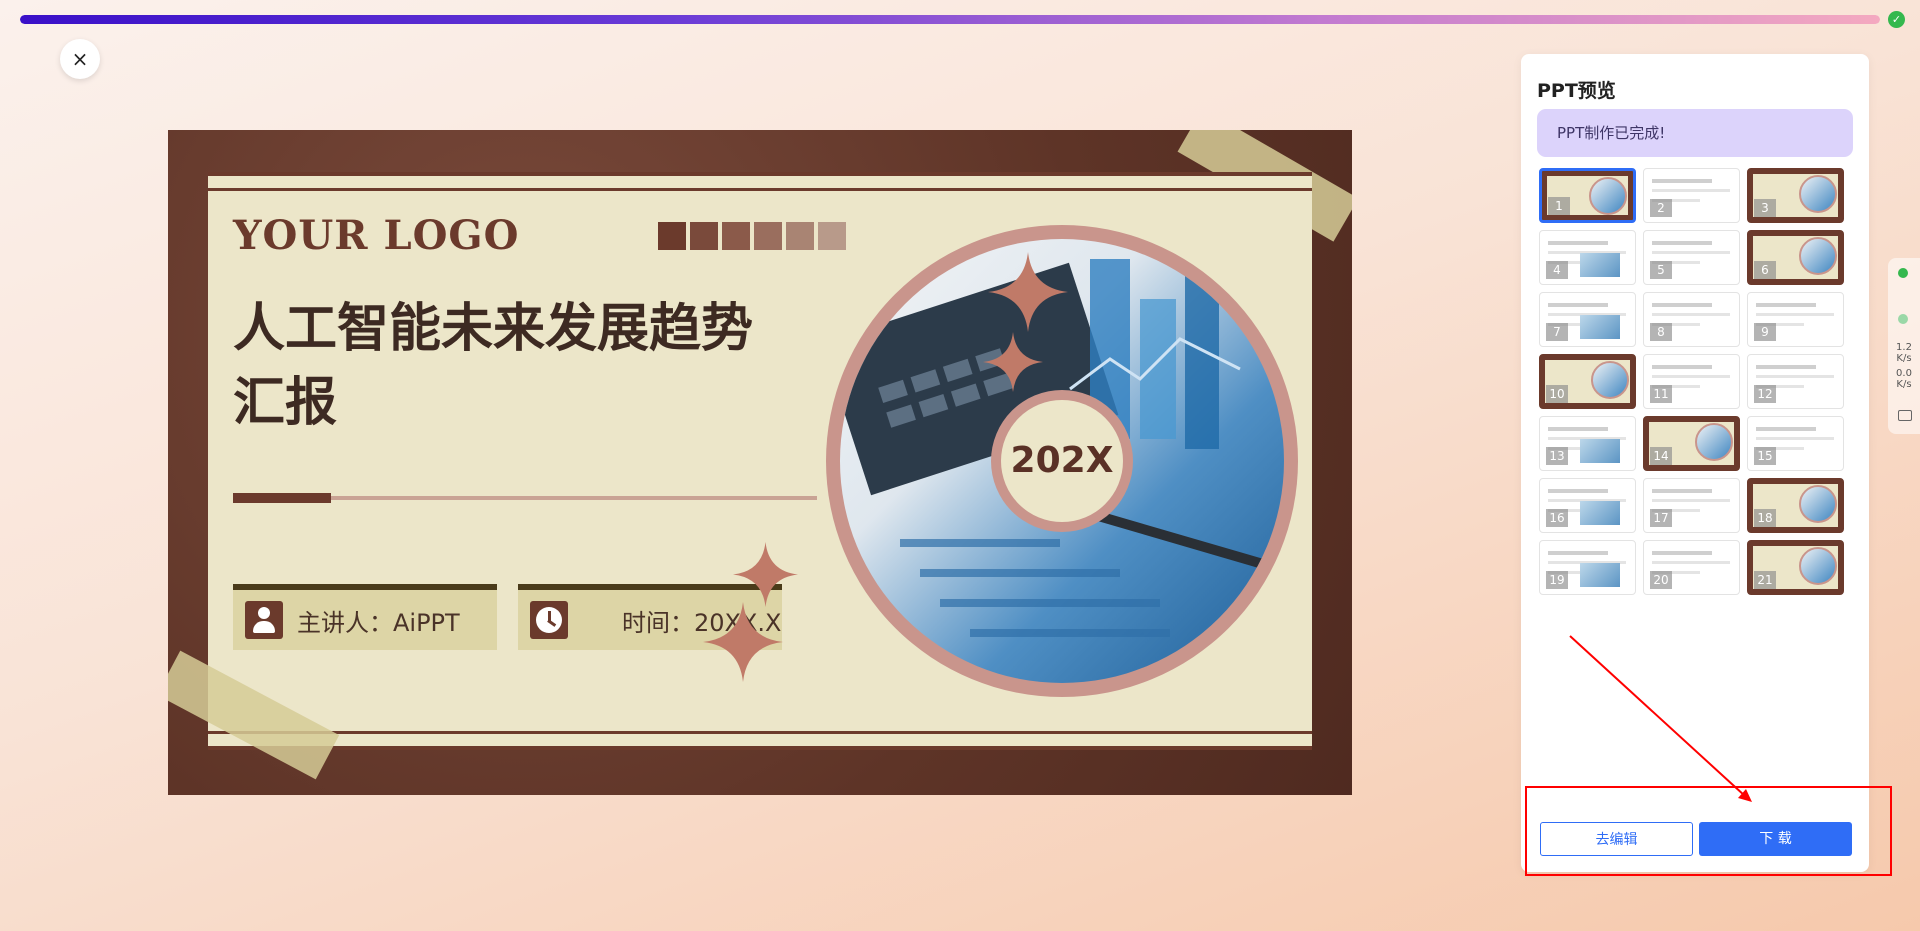 This screenshot has height=931, width=1920. Describe the element at coordinates (1559, 206) in the screenshot. I see `thumbnail-number: 1` at that location.